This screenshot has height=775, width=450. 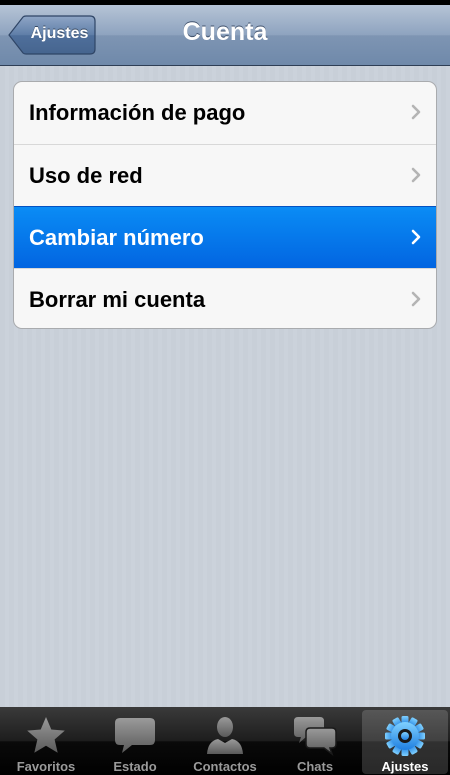 What do you see at coordinates (116, 237) in the screenshot?
I see `settings-item-label: Cambiar número` at bounding box center [116, 237].